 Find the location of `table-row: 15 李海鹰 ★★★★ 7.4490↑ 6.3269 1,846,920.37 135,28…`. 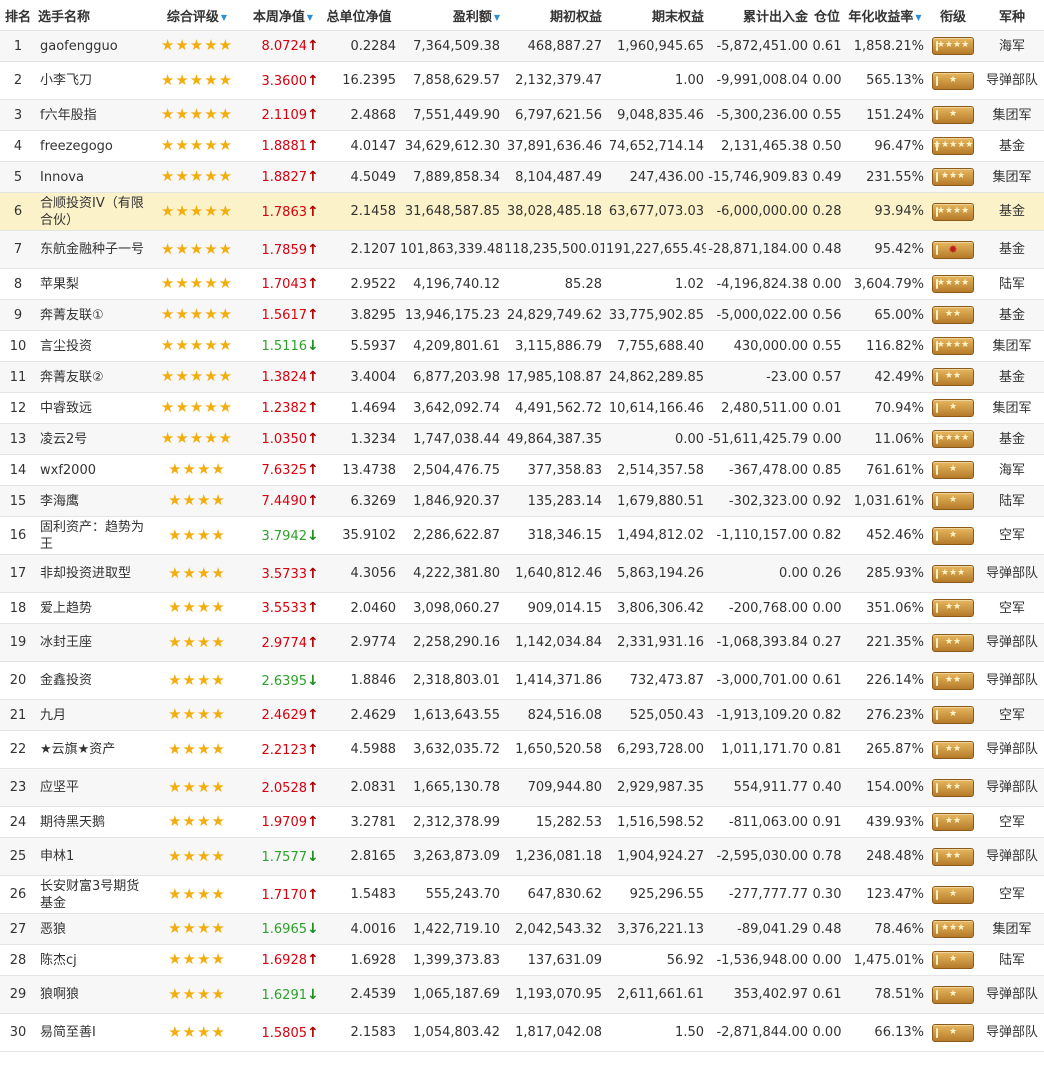

table-row: 15 李海鹰 ★★★★ 7.4490↑ 6.3269 1,846,920.37 135,28… is located at coordinates (522, 501).